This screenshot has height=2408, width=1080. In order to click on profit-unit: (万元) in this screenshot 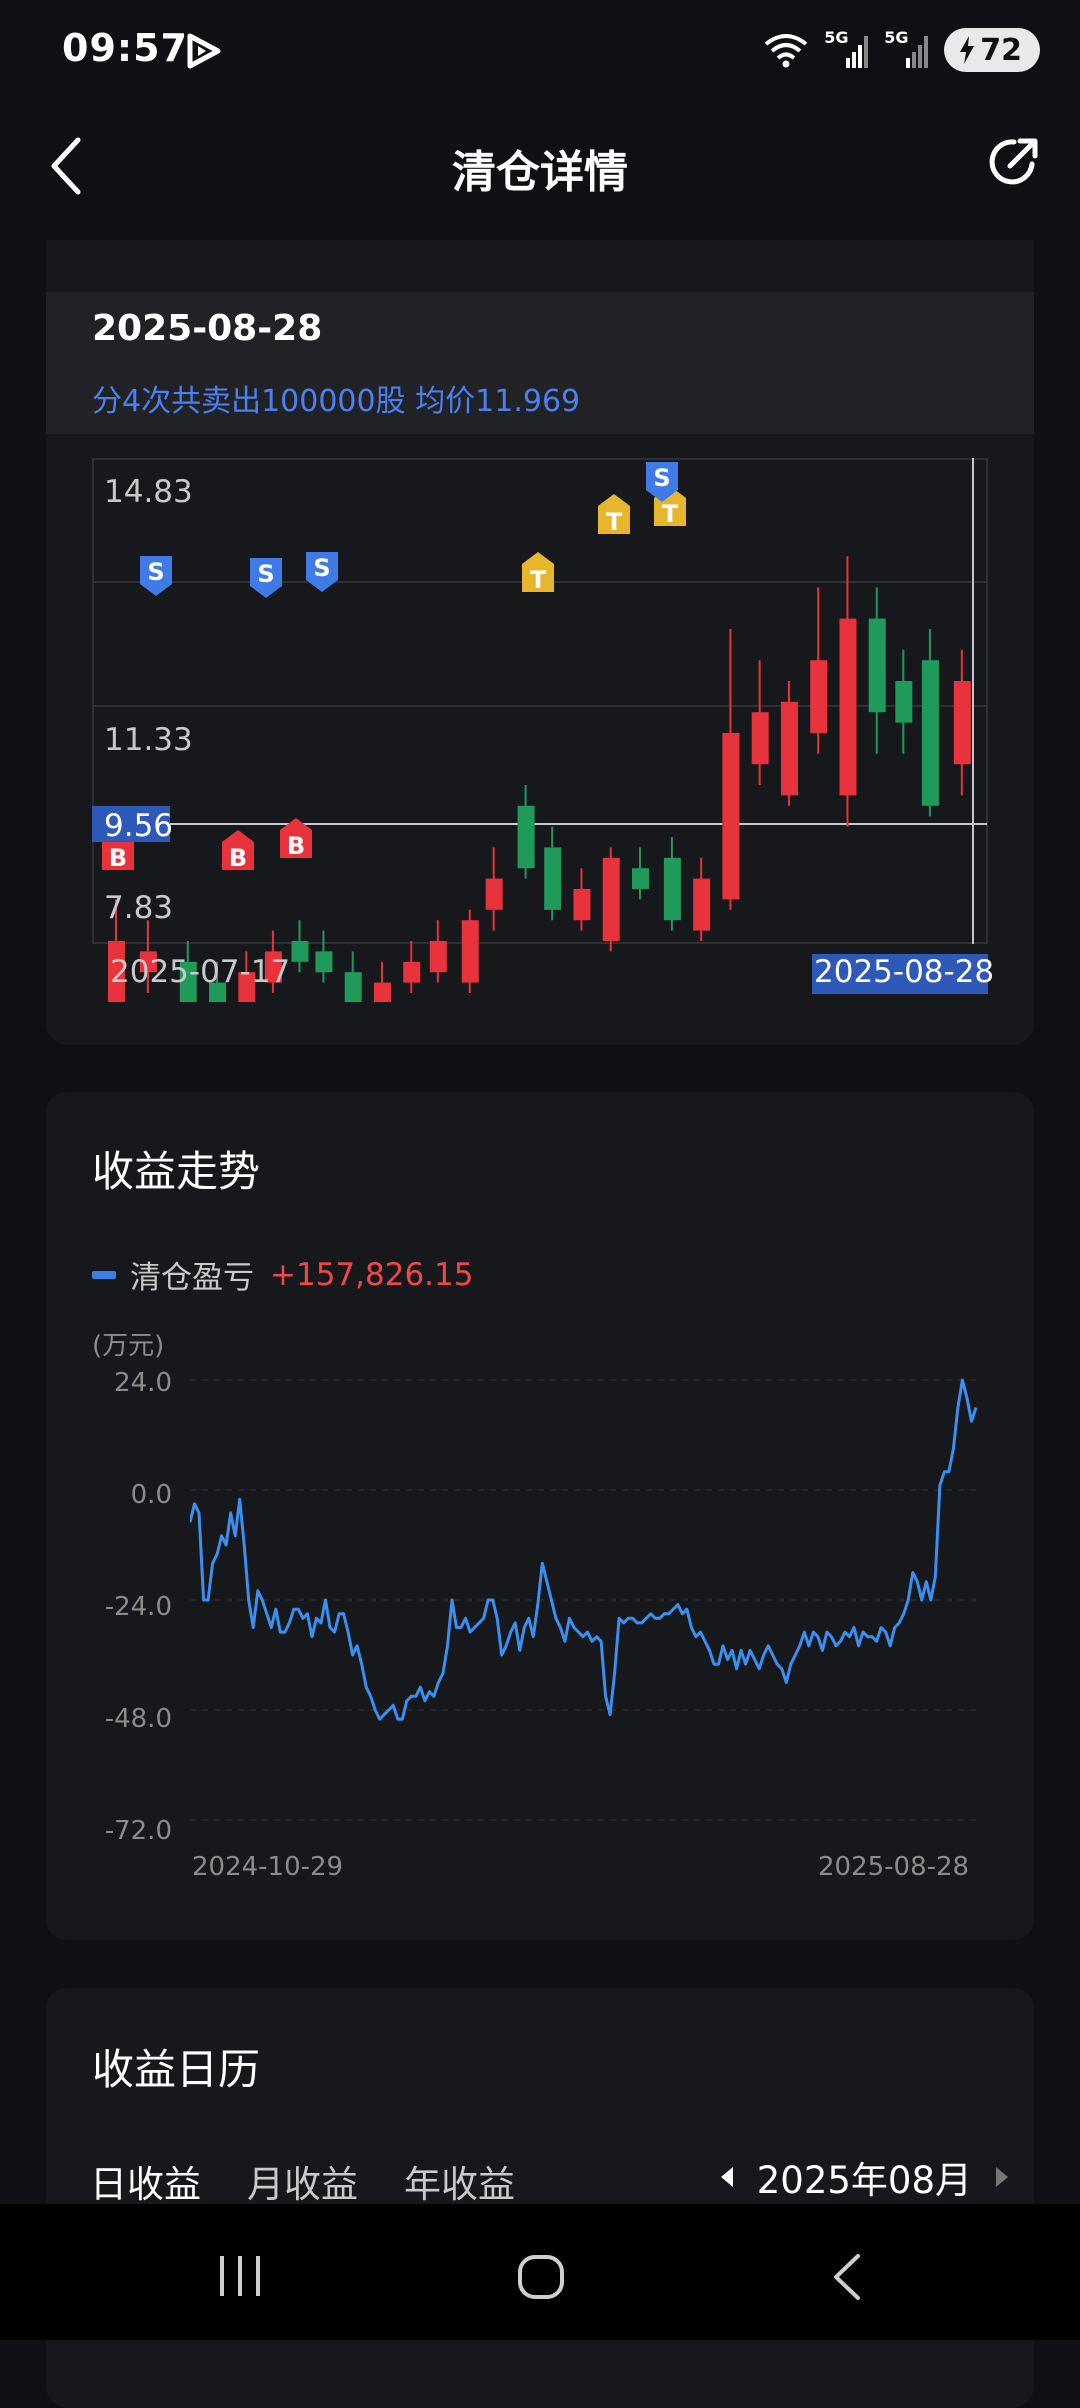, I will do `click(128, 1346)`.